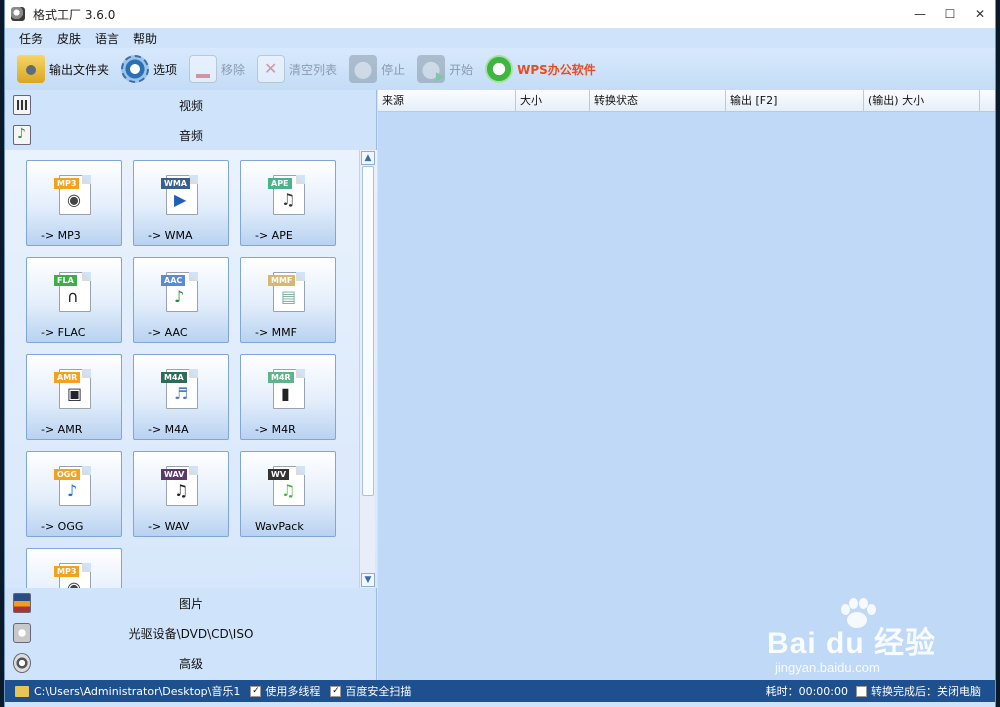 Image resolution: width=1000 pixels, height=707 pixels. What do you see at coordinates (69, 38) in the screenshot?
I see `menu-skin: 皮肤` at bounding box center [69, 38].